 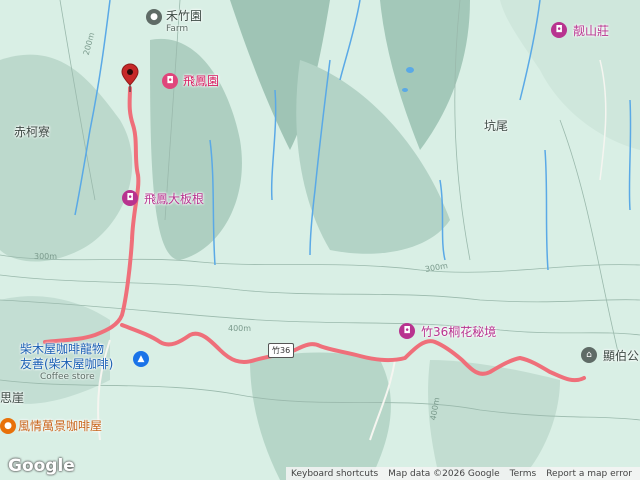 What do you see at coordinates (46, 256) in the screenshot?
I see `contour-label: 300m` at bounding box center [46, 256].